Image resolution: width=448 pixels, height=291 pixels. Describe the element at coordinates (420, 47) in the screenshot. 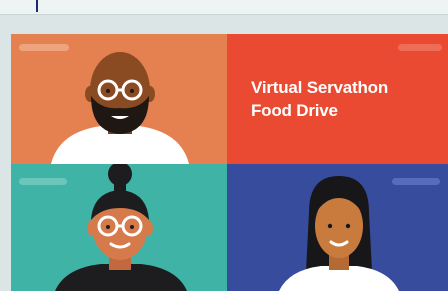

I see `name-tag-pill` at that location.